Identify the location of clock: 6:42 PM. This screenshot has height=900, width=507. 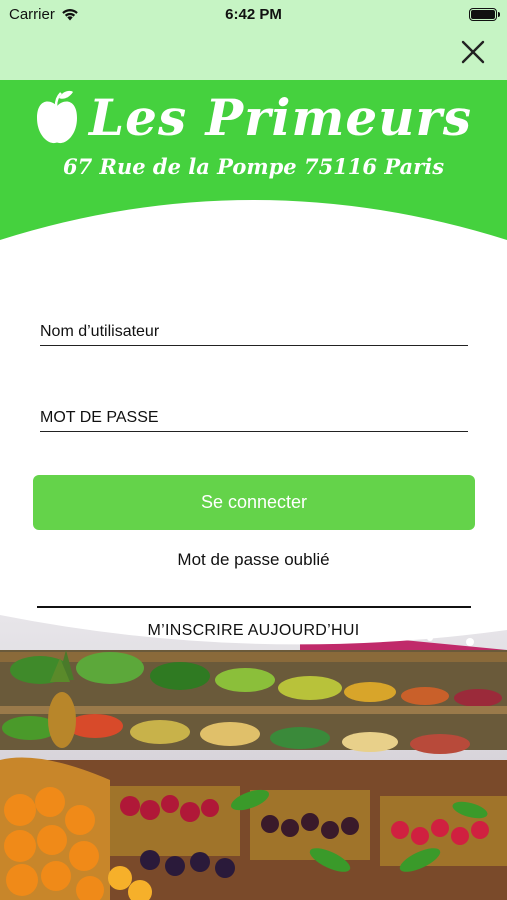
(253, 14).